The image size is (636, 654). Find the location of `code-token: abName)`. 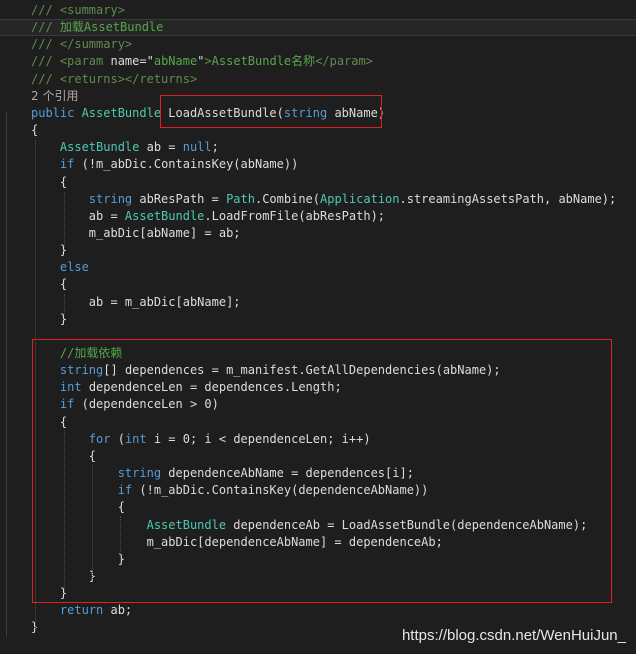

code-token: abName) is located at coordinates (360, 112).